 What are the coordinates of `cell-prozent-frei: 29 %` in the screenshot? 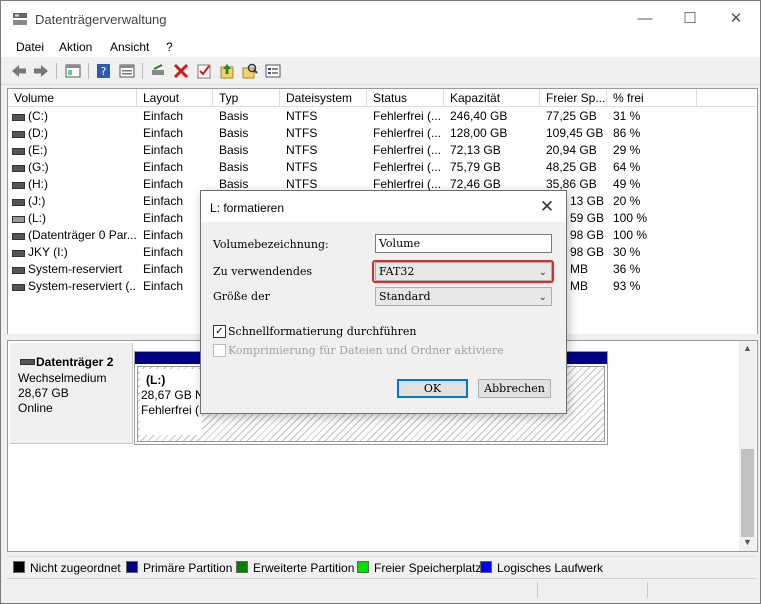 It's located at (627, 150).